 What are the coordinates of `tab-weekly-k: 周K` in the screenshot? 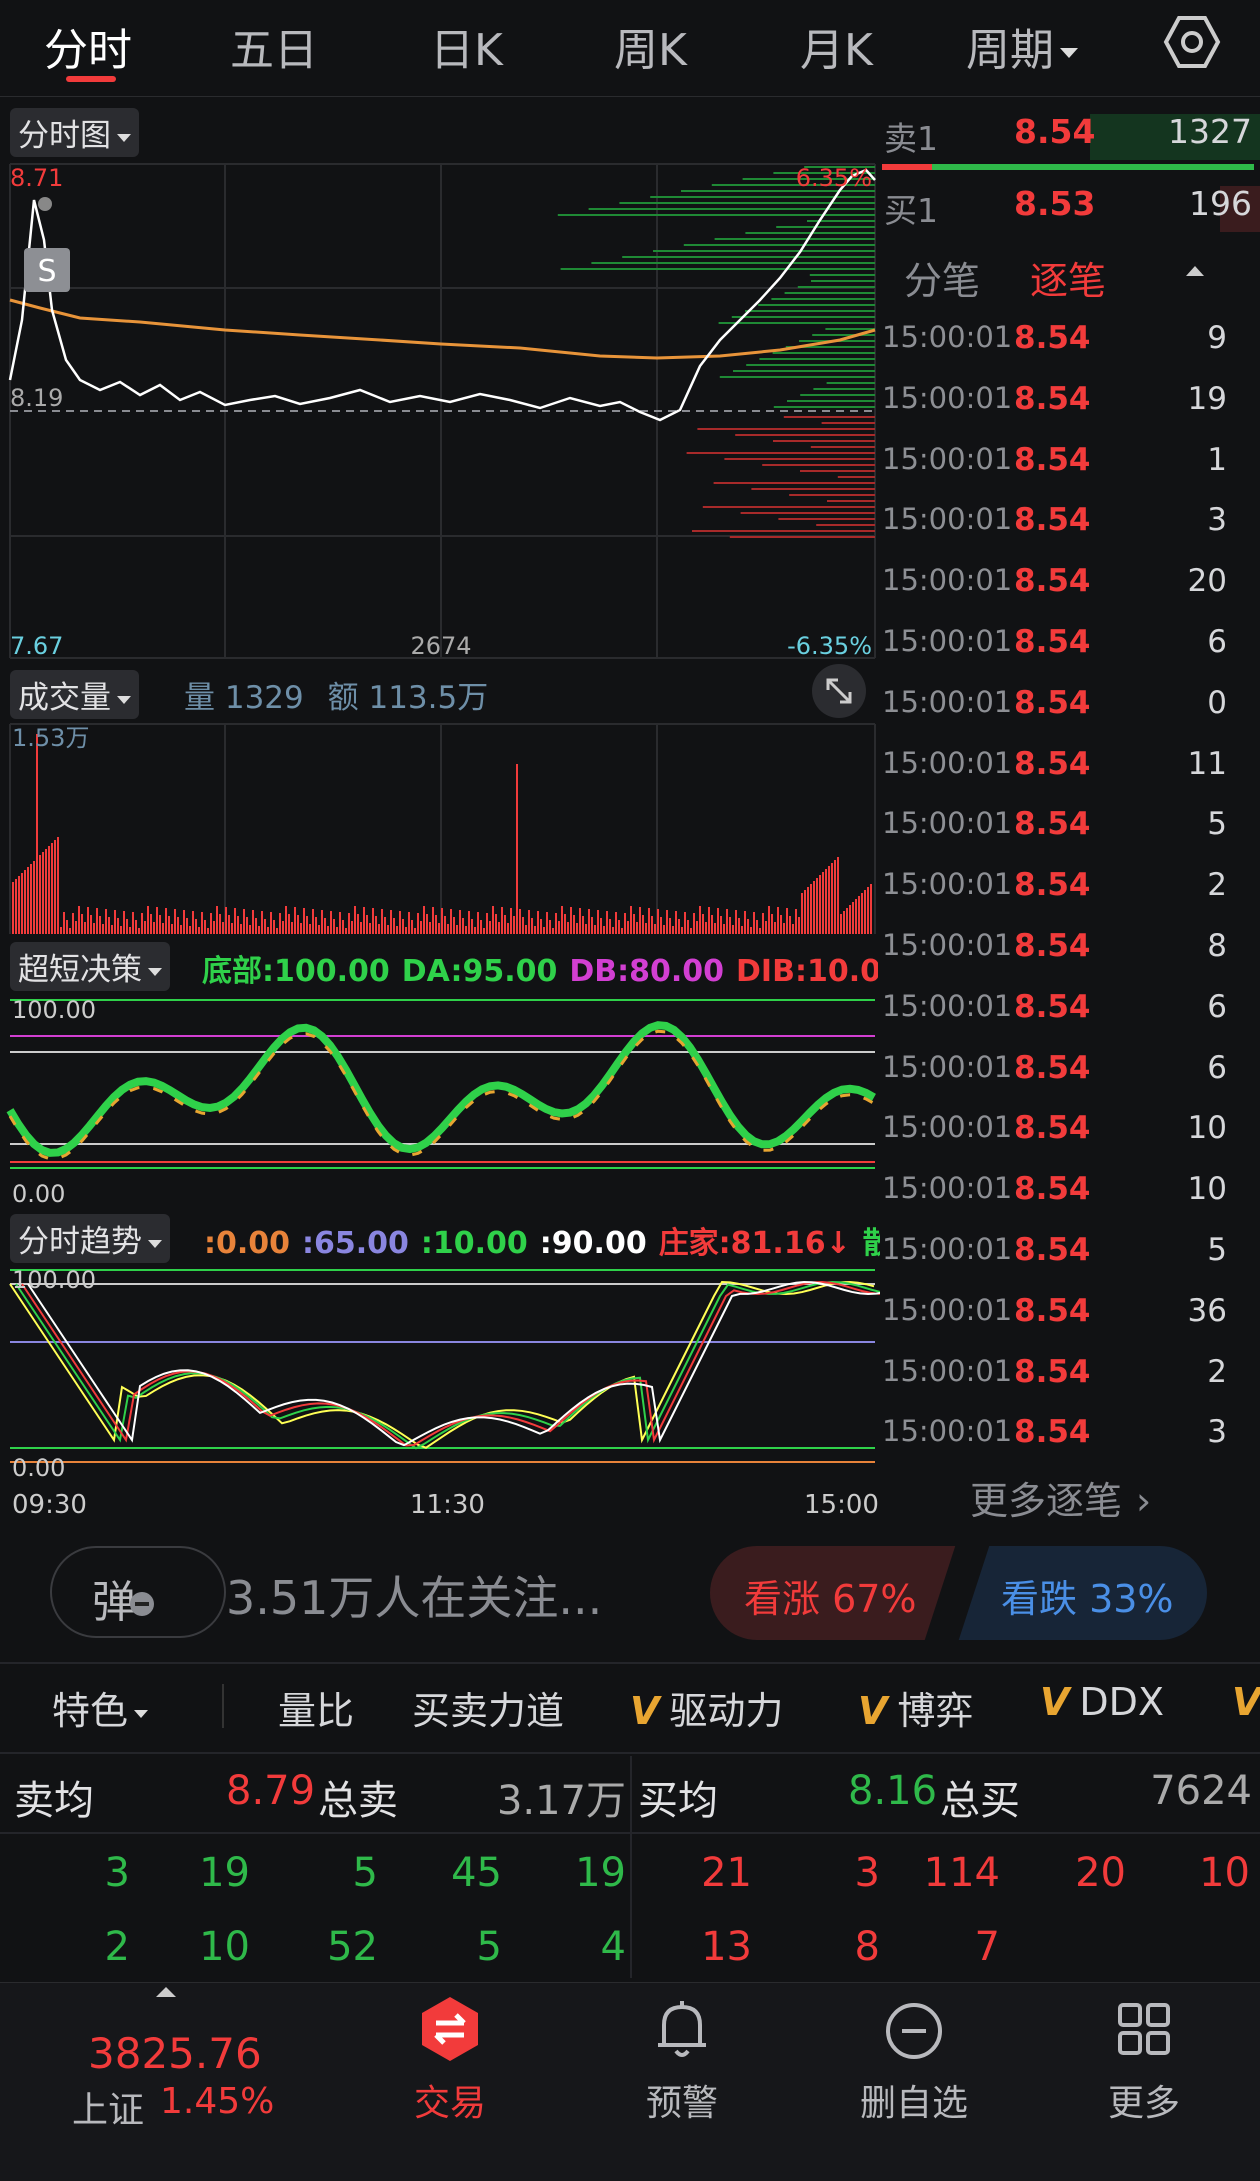 It's located at (650, 46).